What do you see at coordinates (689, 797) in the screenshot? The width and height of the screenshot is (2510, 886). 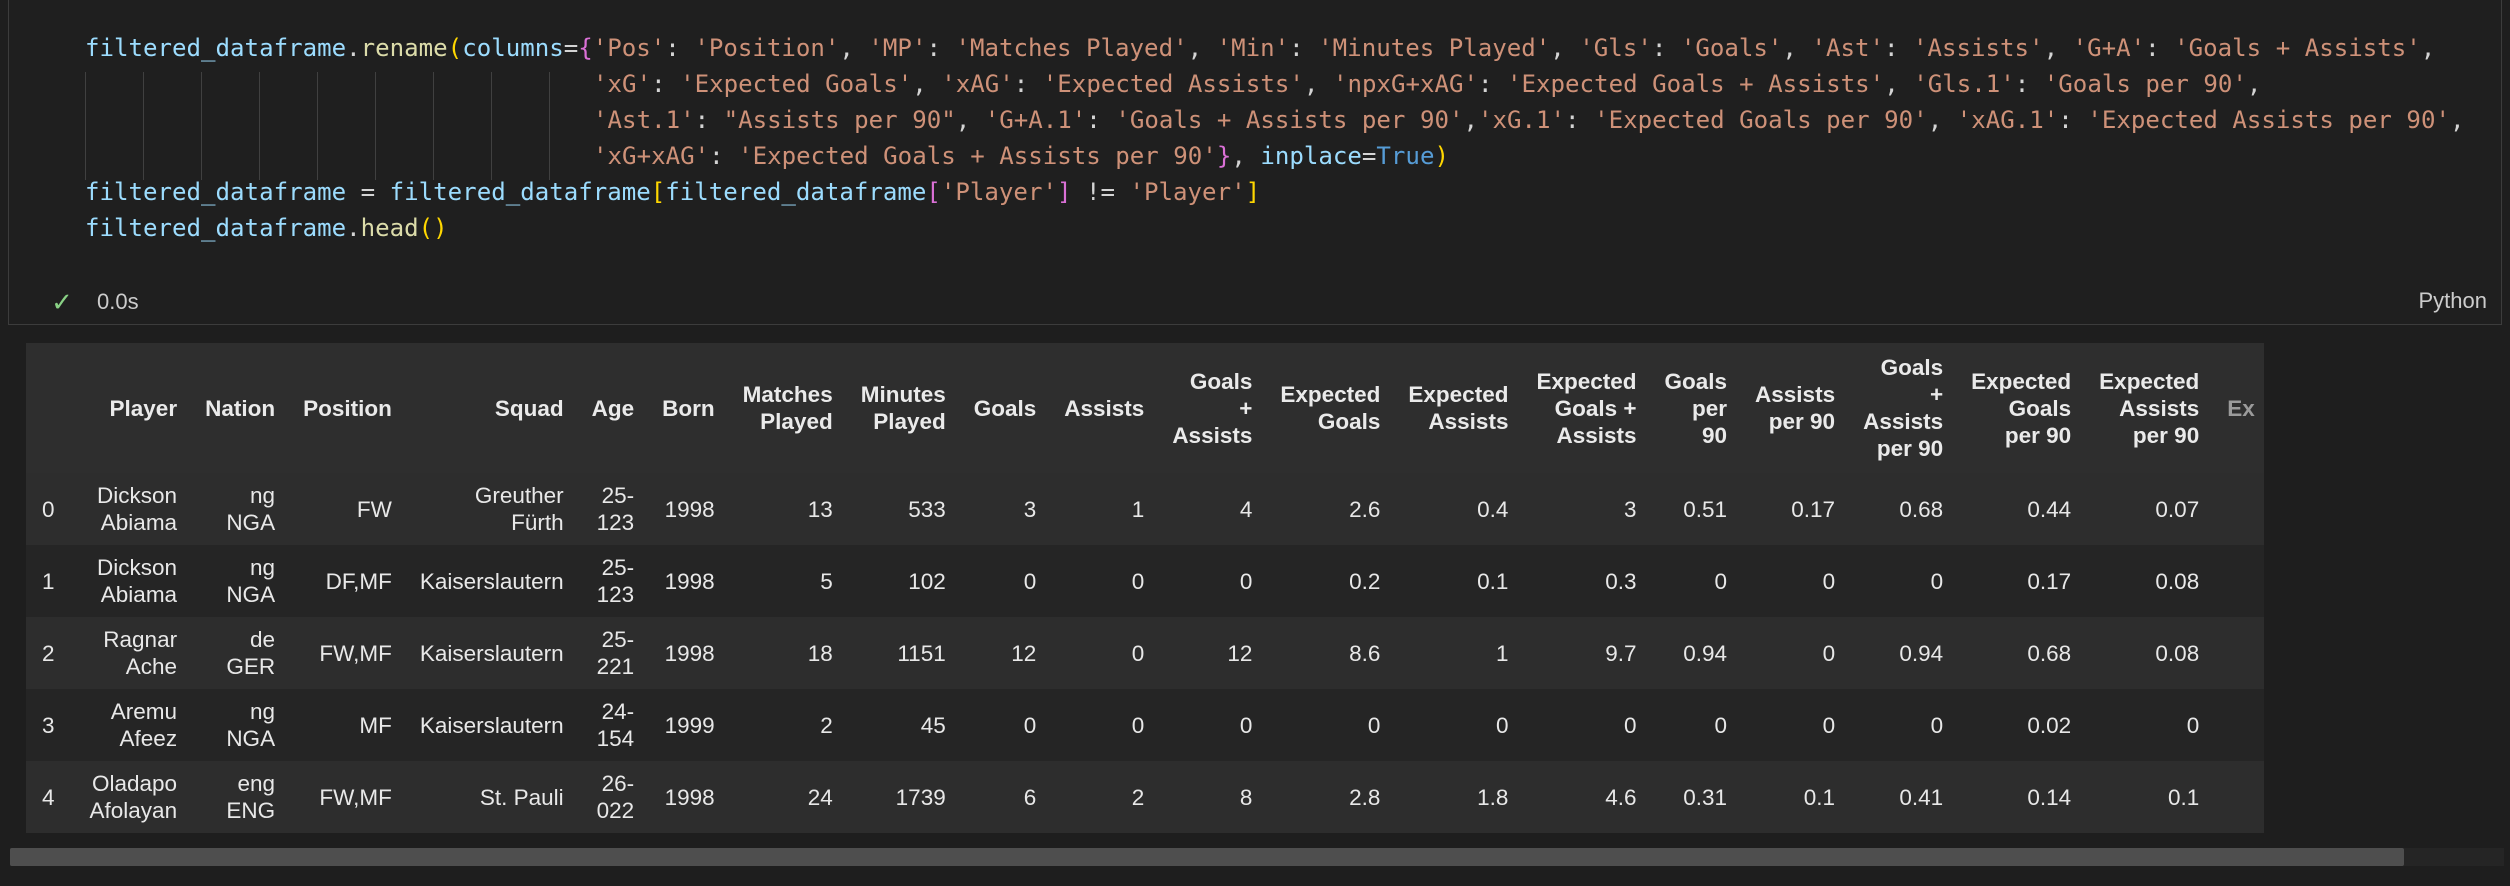 I see `cell-text: 1998` at bounding box center [689, 797].